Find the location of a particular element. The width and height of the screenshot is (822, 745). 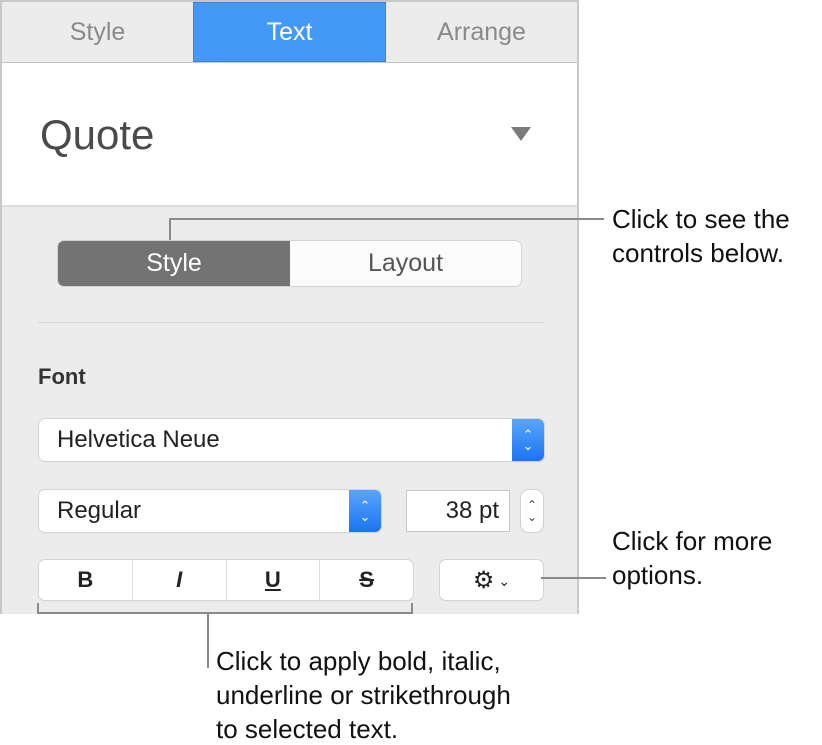

typeface-popup: Regular ⌃ ⌄ is located at coordinates (210, 511).